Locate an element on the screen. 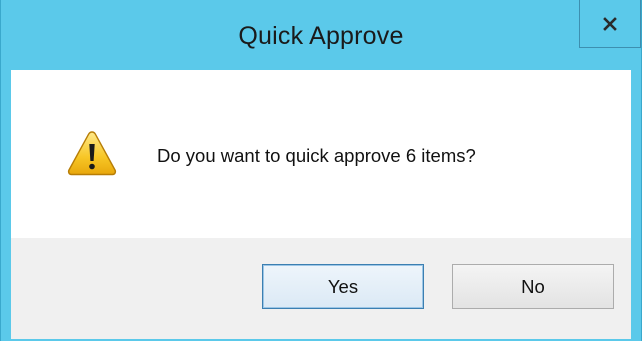 This screenshot has height=341, width=642. close-icon is located at coordinates (610, 24).